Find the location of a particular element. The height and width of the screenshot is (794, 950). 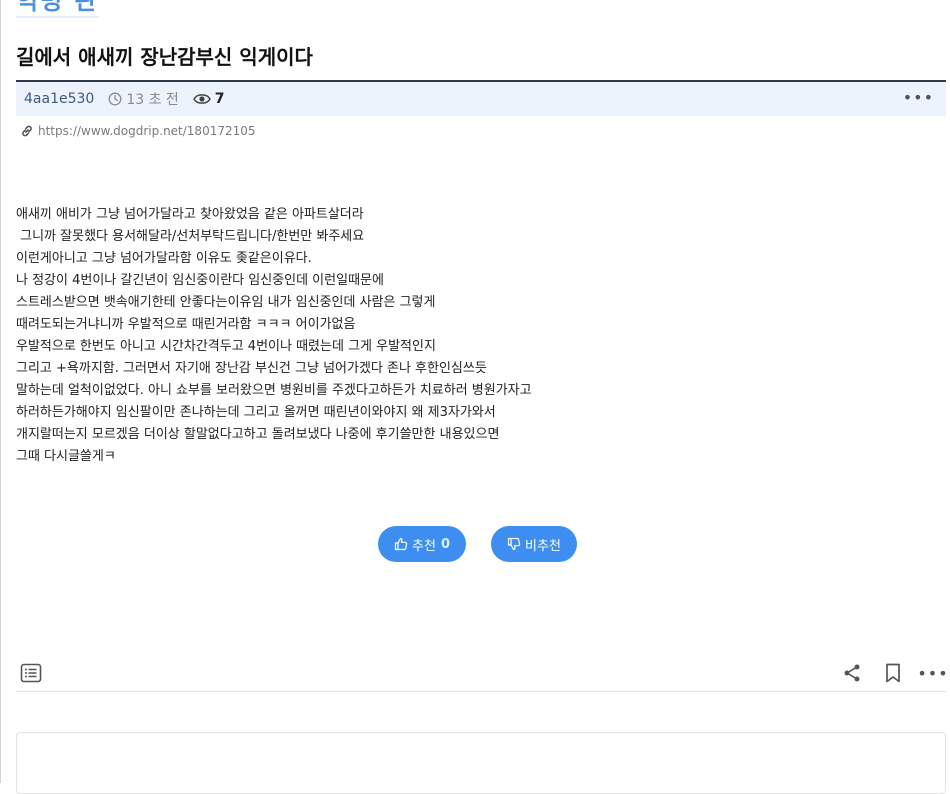

view-count: 7 is located at coordinates (208, 99).